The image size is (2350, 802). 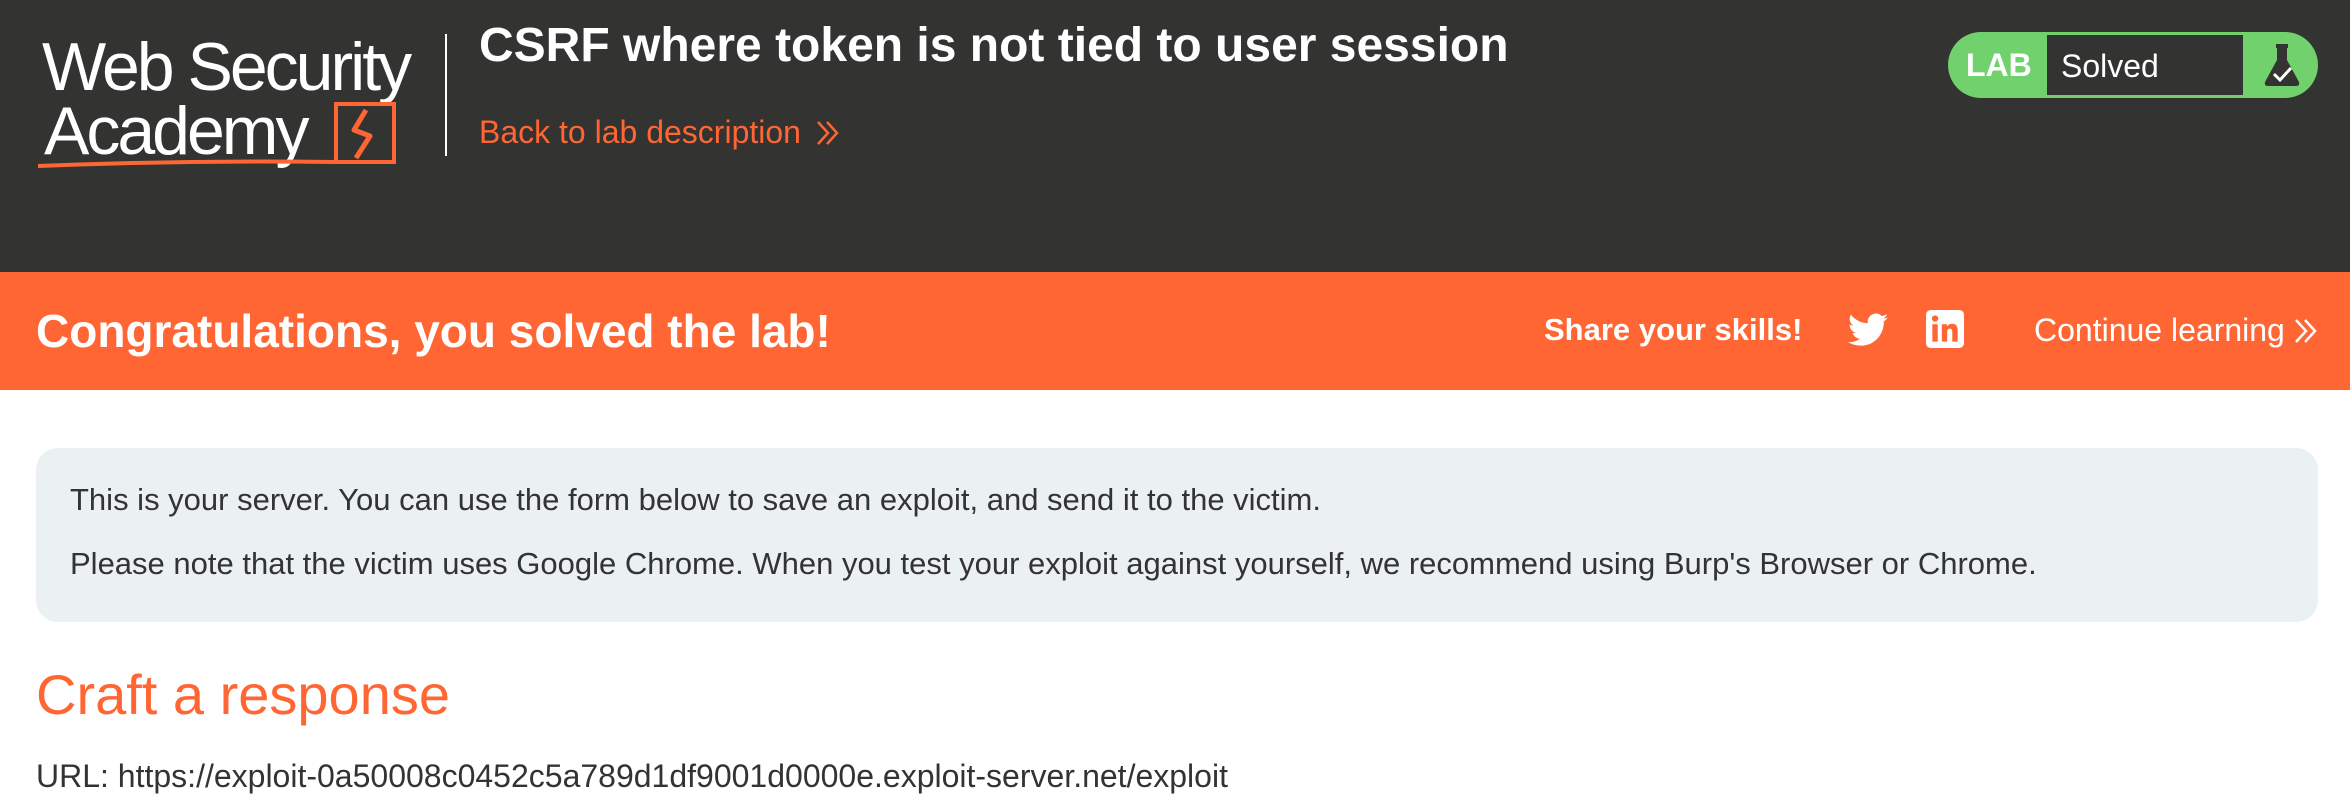 What do you see at coordinates (446, 95) in the screenshot?
I see `logo-divider` at bounding box center [446, 95].